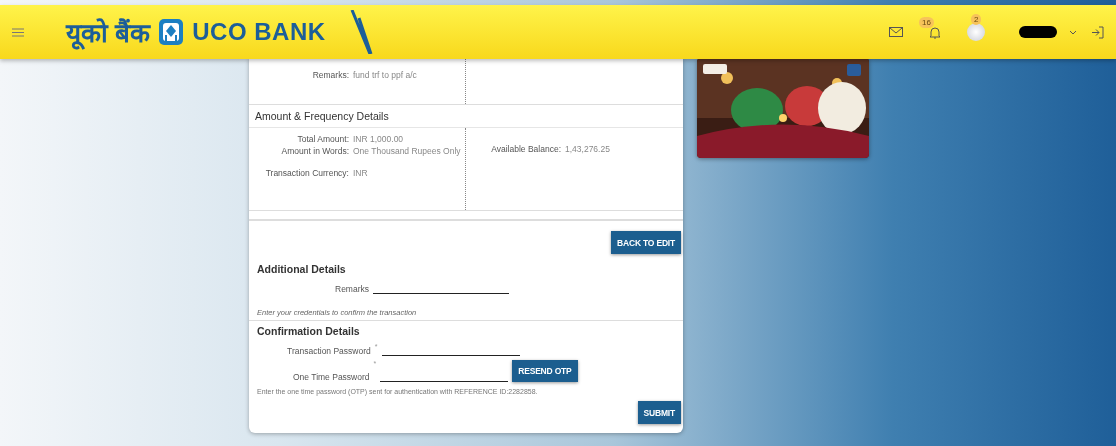 The image size is (1116, 446). What do you see at coordinates (108, 33) in the screenshot?
I see `brand-hindi-name: यूको बैंक` at bounding box center [108, 33].